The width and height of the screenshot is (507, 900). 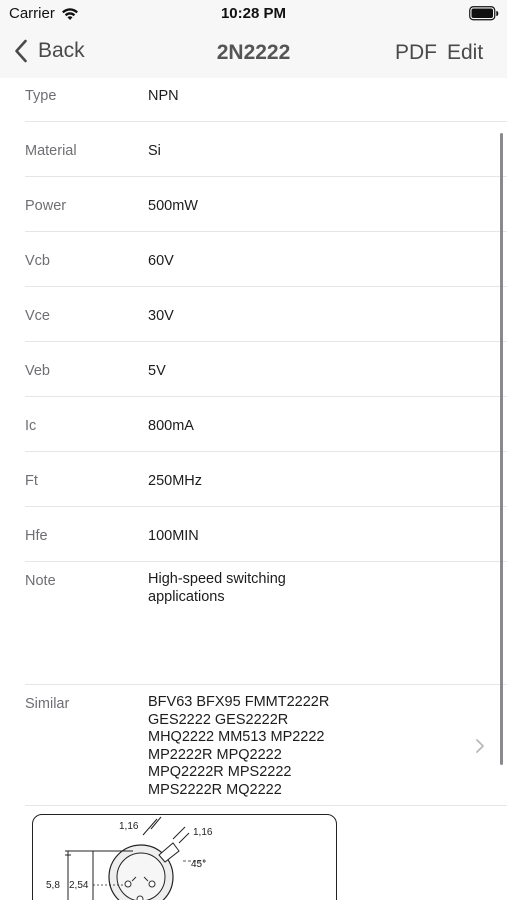 What do you see at coordinates (51, 151) in the screenshot?
I see `detail-label: Material` at bounding box center [51, 151].